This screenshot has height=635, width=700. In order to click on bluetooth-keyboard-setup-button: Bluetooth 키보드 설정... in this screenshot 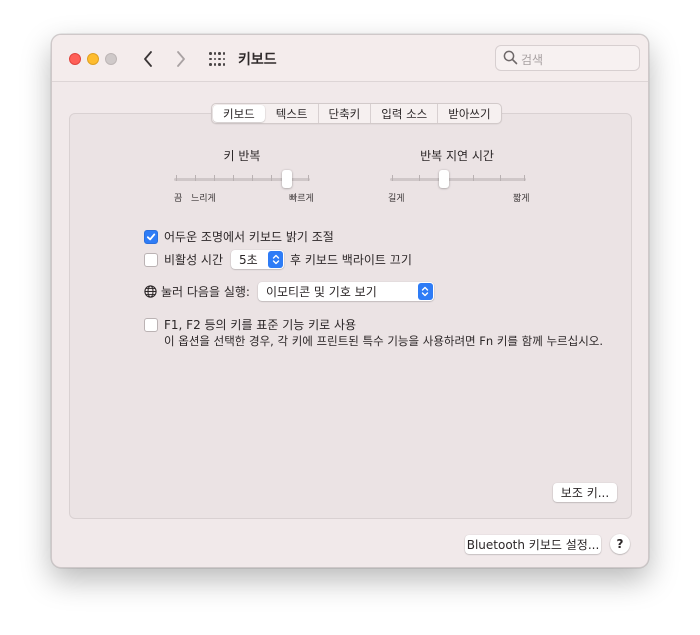, I will do `click(533, 544)`.